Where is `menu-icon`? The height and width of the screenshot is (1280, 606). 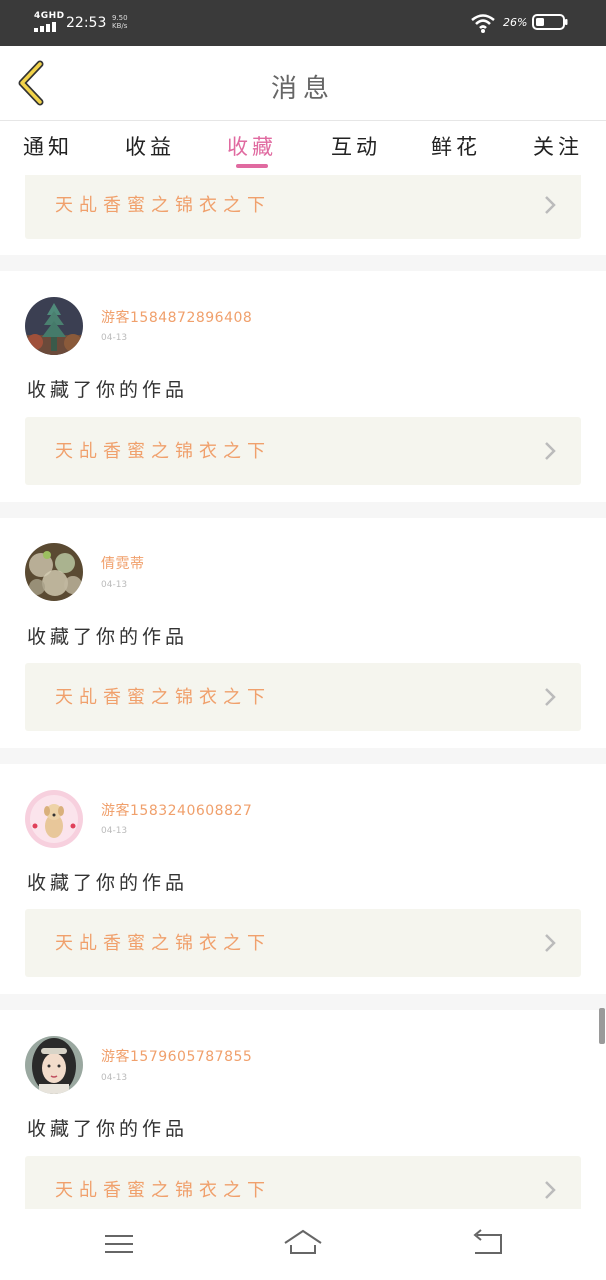 menu-icon is located at coordinates (119, 1244).